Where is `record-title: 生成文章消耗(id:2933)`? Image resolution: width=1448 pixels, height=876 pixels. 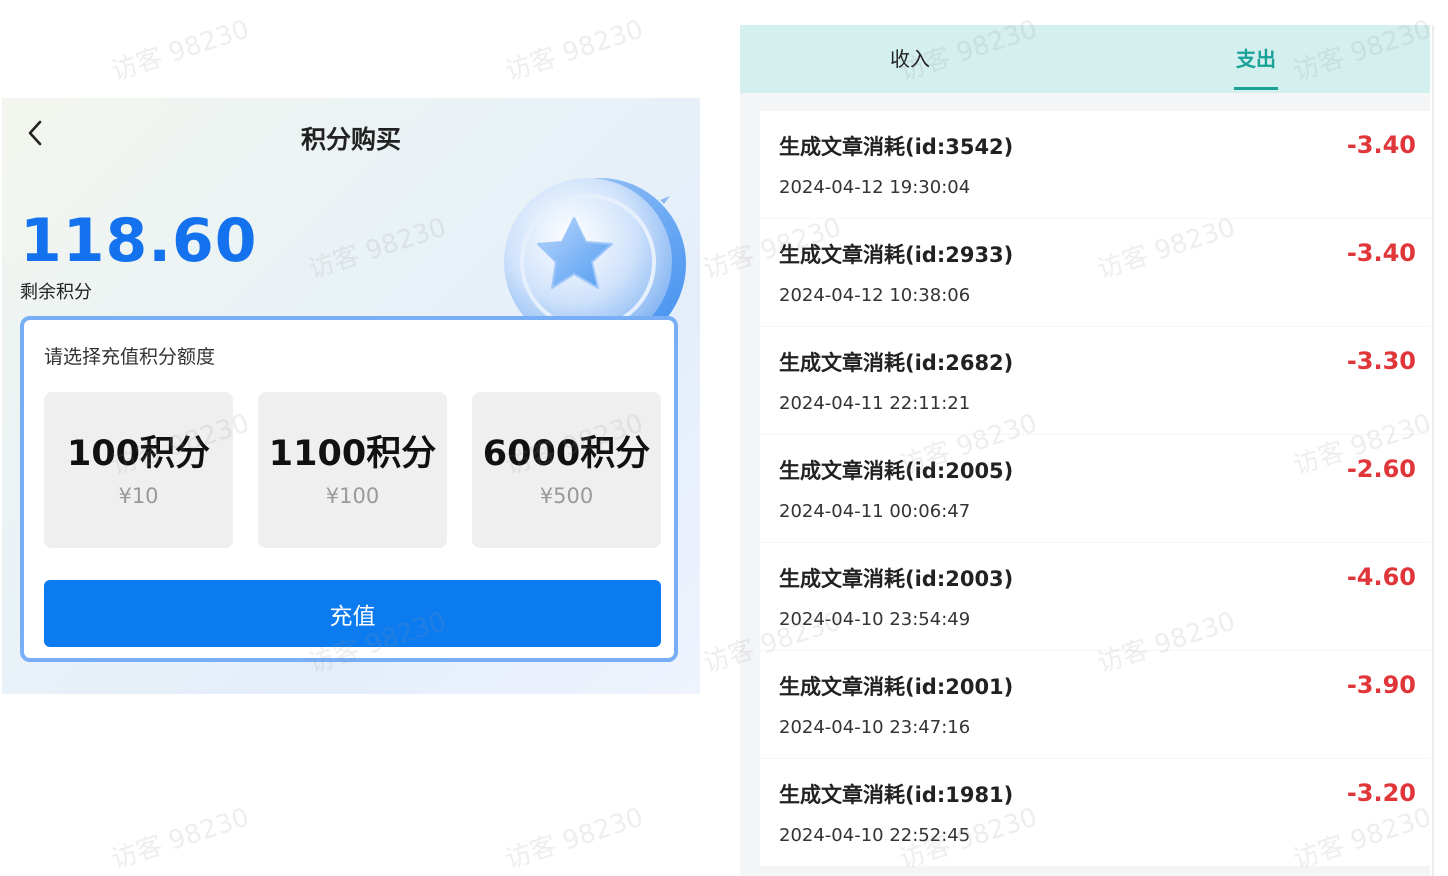
record-title: 生成文章消耗(id:2933) is located at coordinates (896, 255).